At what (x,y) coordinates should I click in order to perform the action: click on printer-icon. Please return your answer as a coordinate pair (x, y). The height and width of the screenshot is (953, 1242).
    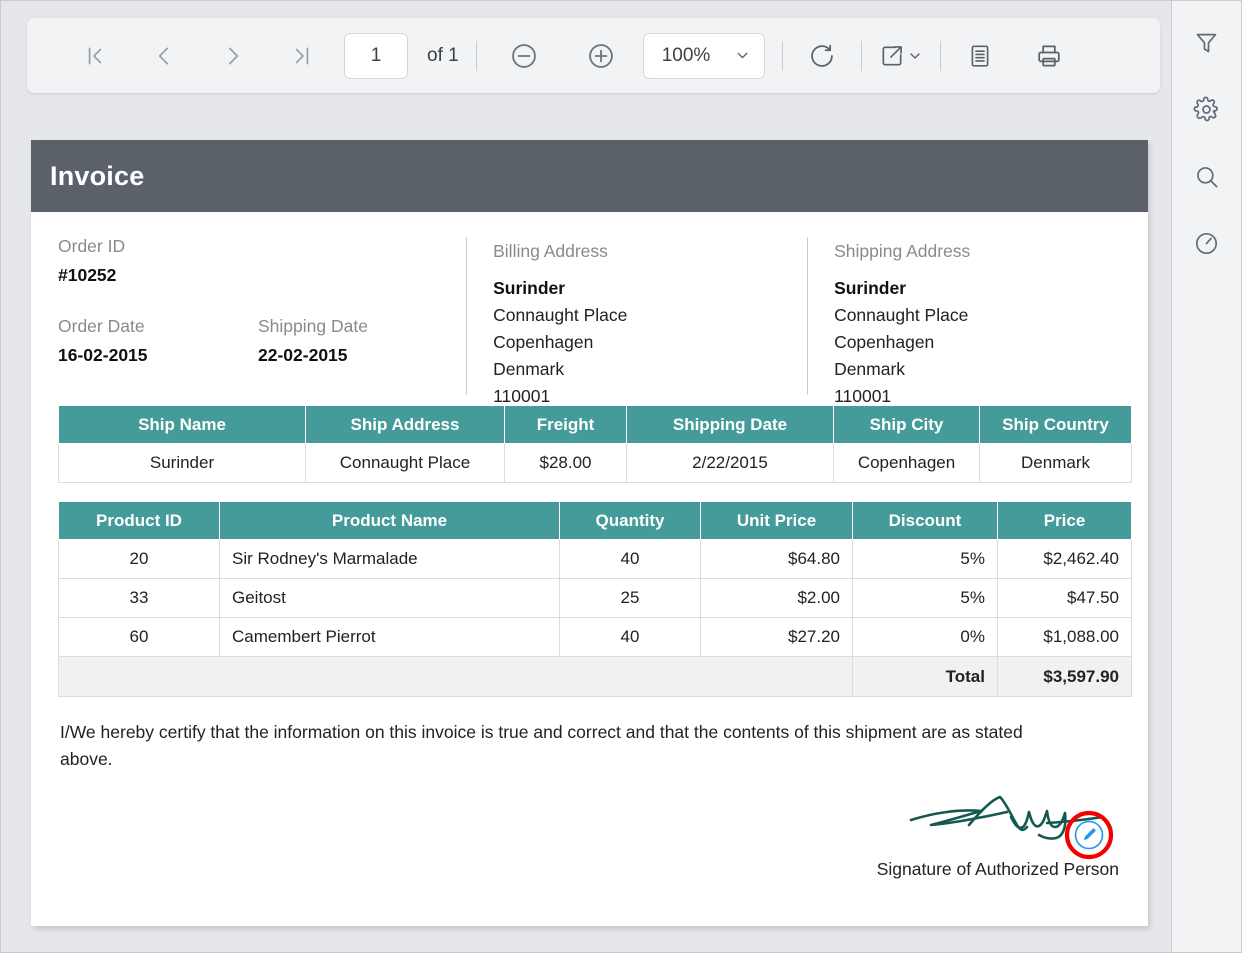
    Looking at the image, I should click on (1049, 55).